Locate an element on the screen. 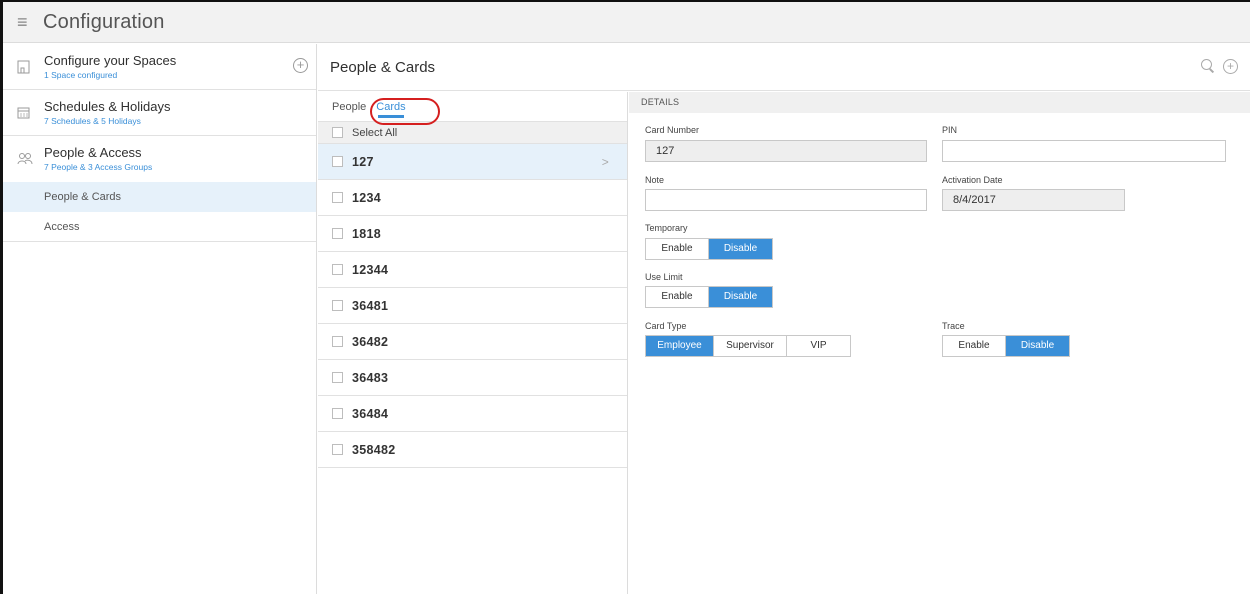 The height and width of the screenshot is (594, 1250). note-field is located at coordinates (786, 200).